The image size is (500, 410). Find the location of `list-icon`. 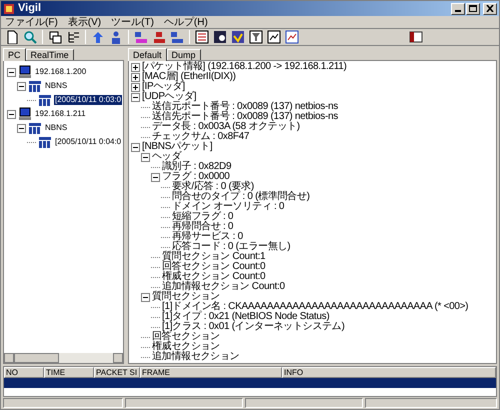

list-icon is located at coordinates (202, 37).